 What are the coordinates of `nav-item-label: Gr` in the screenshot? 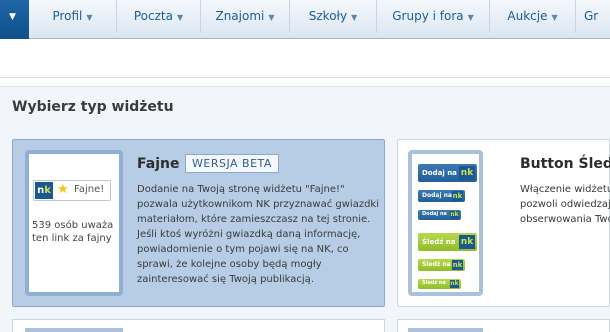 It's located at (591, 16).